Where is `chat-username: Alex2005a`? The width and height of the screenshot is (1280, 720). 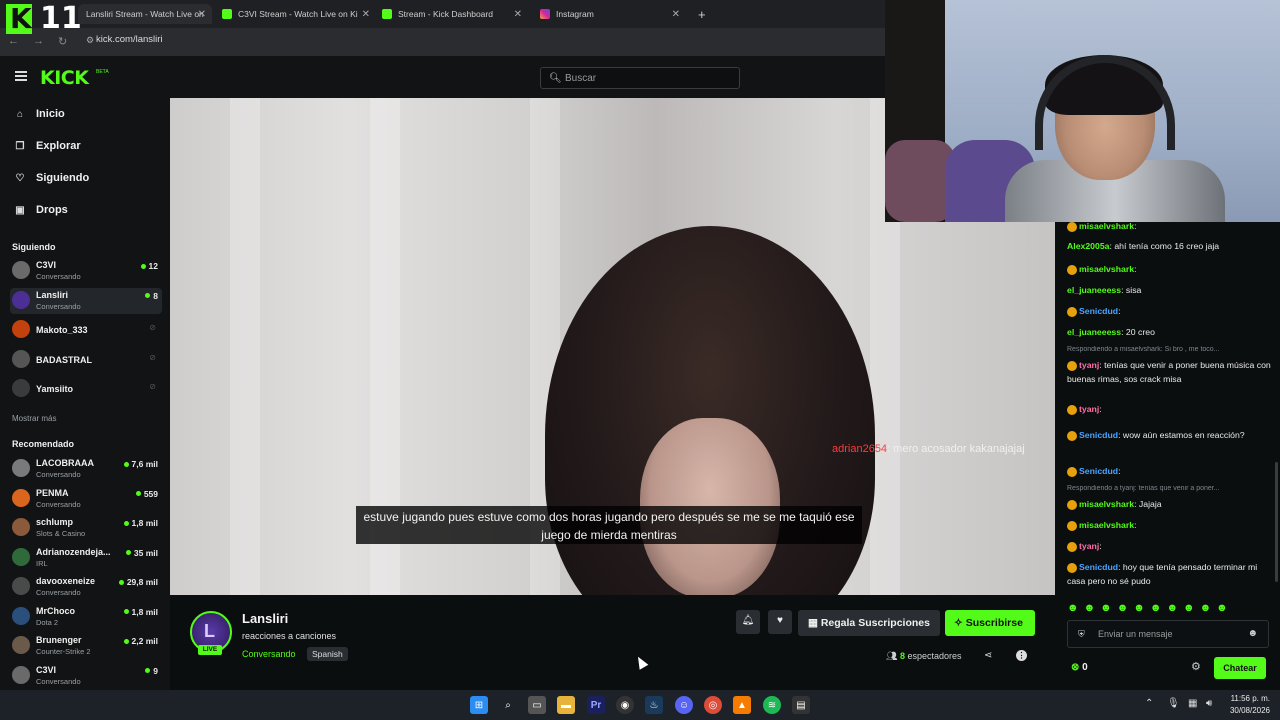 chat-username: Alex2005a is located at coordinates (1088, 246).